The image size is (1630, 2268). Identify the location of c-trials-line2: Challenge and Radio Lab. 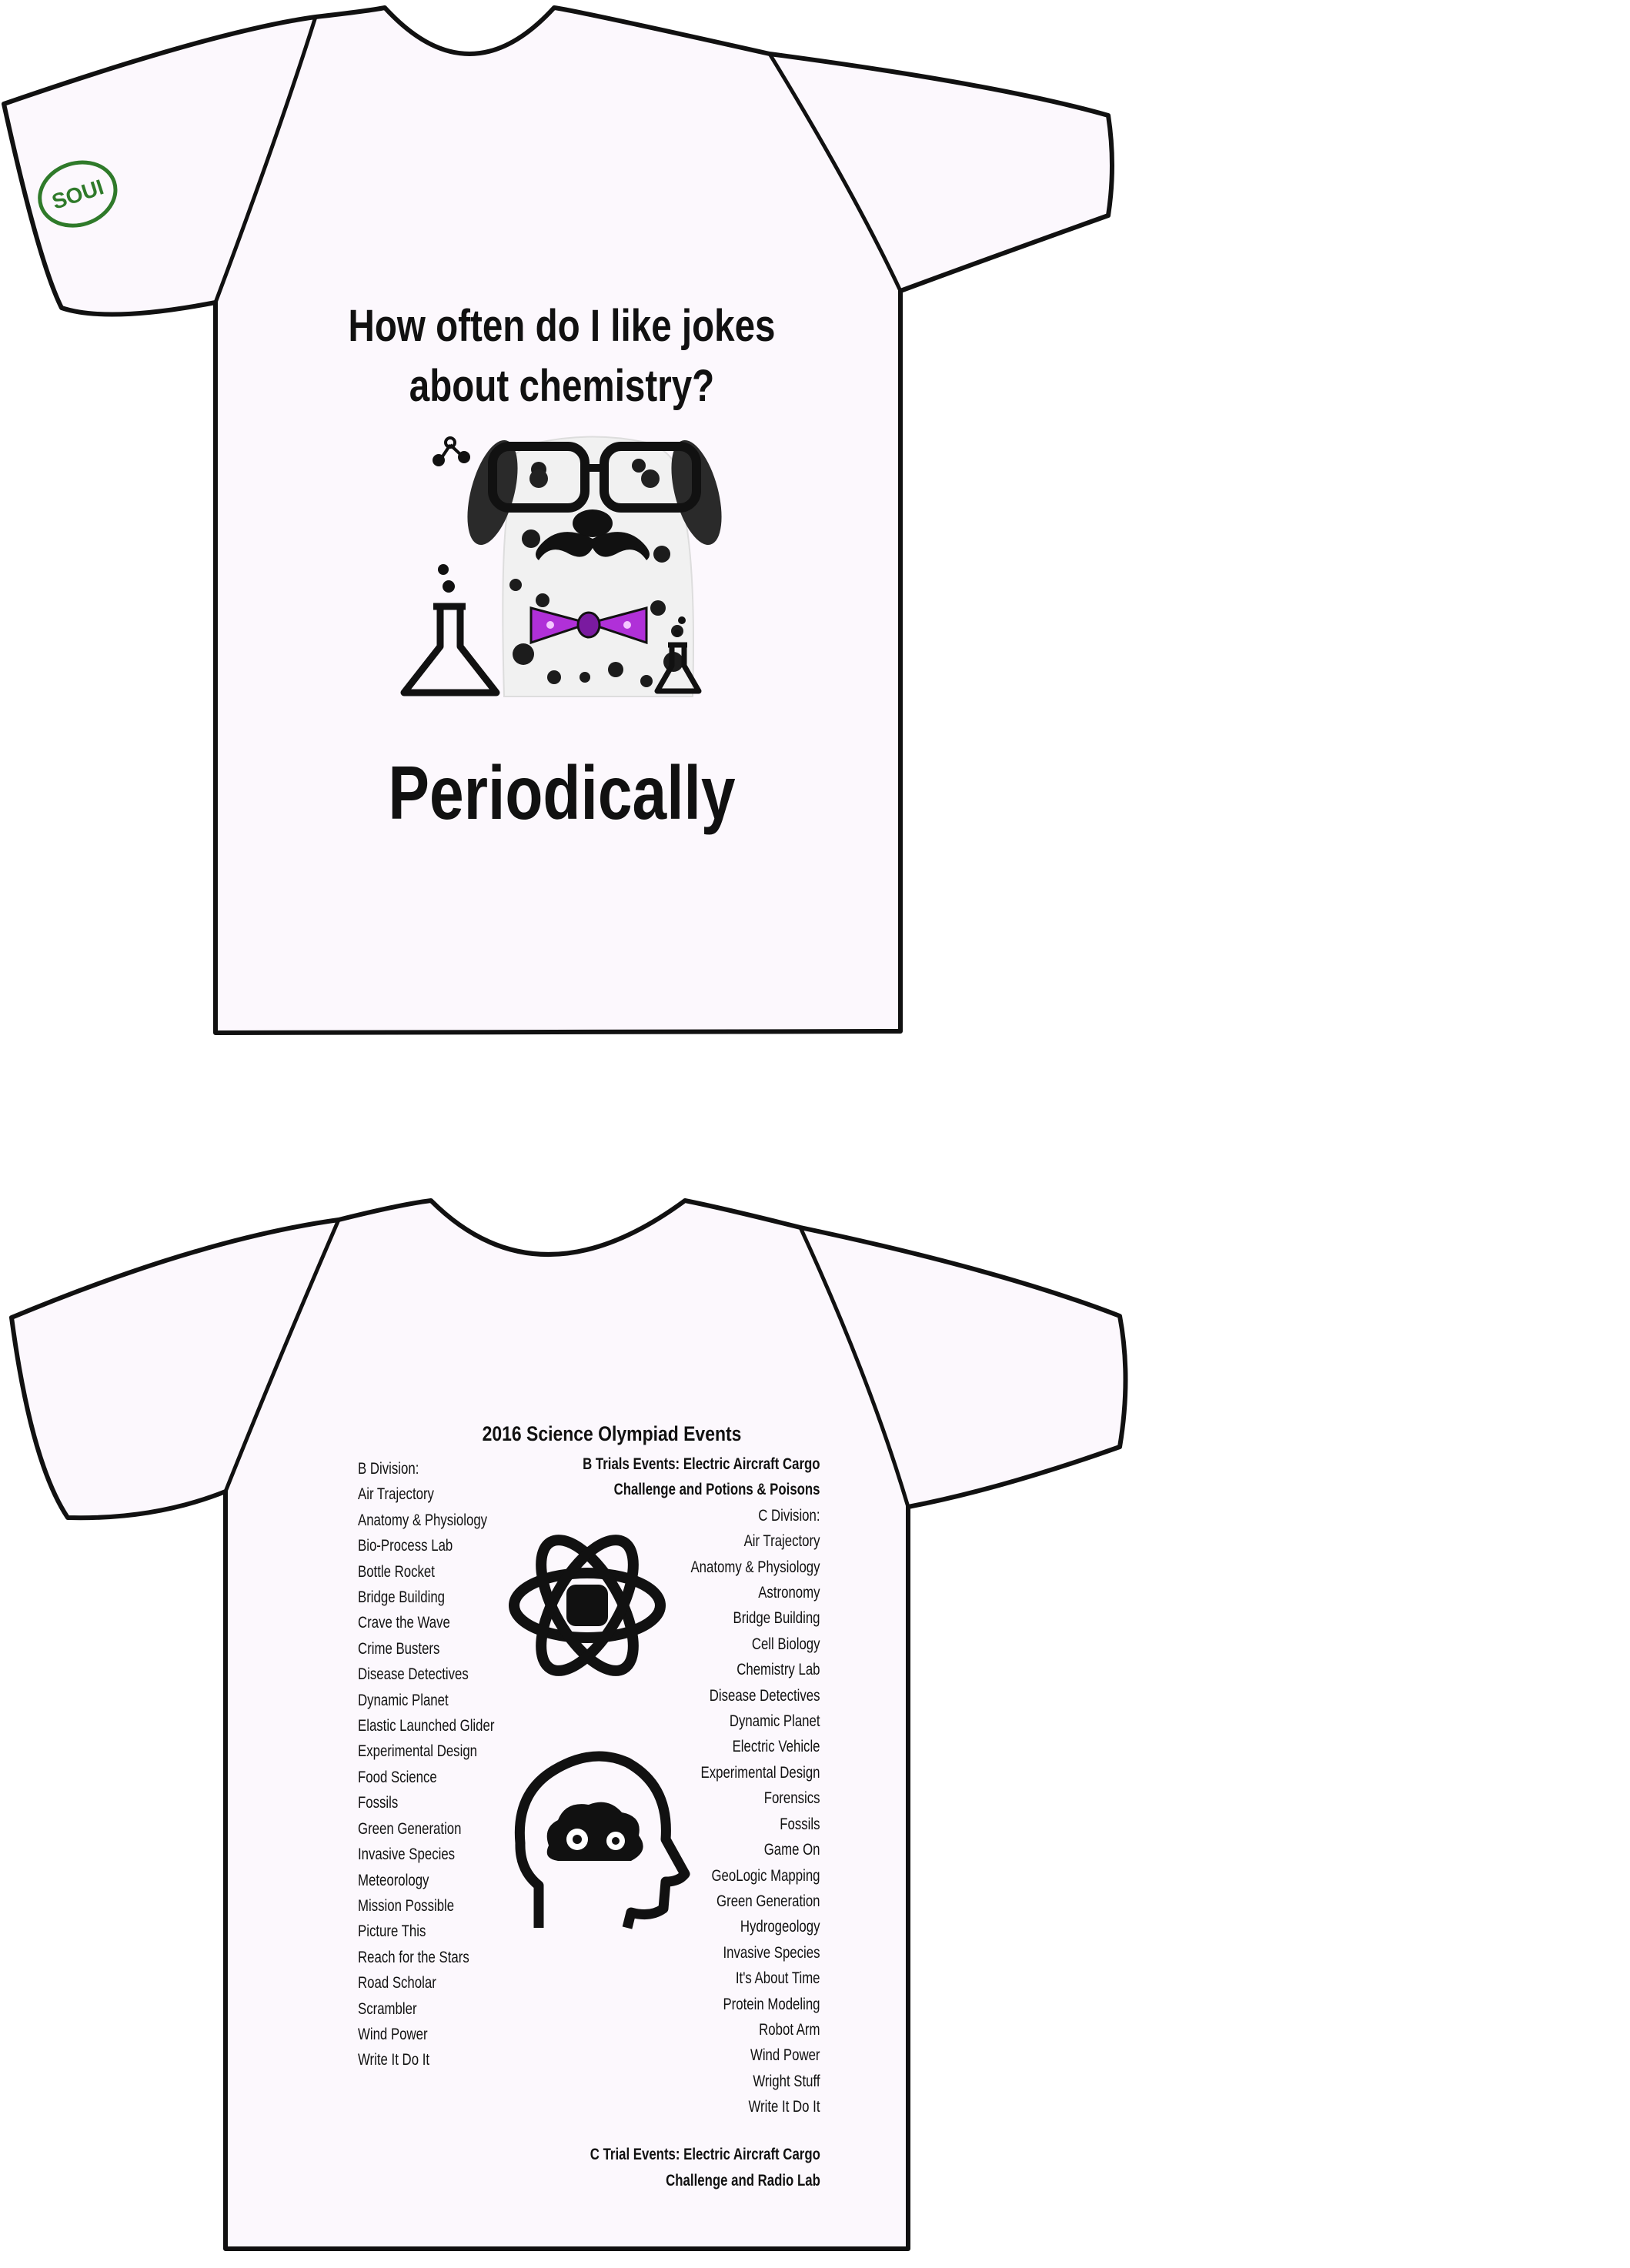
(743, 2181).